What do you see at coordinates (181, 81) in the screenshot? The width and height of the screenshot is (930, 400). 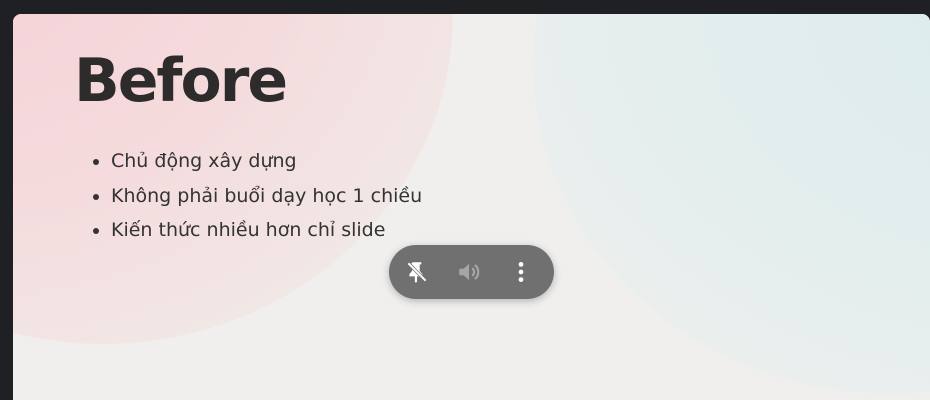 I see `slide-title: Before` at bounding box center [181, 81].